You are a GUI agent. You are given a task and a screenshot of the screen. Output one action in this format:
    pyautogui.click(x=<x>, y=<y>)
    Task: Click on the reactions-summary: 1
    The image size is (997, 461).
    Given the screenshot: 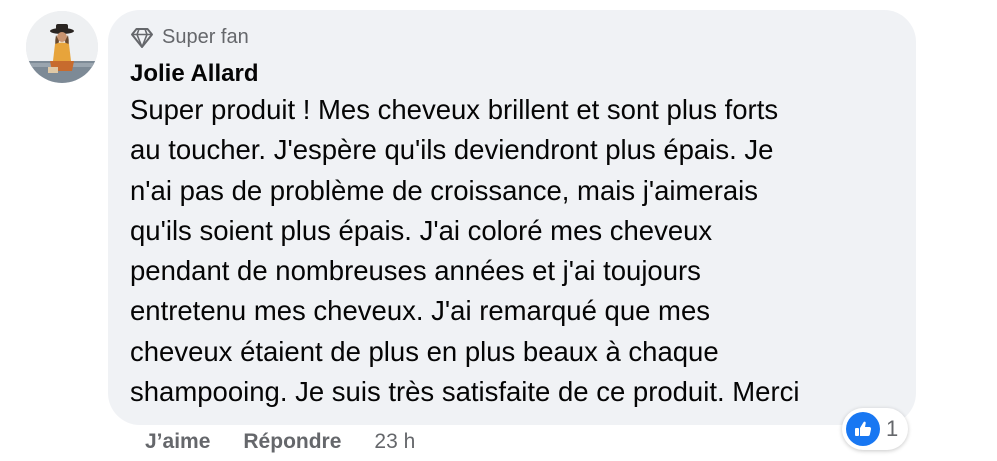 What is the action you would take?
    pyautogui.click(x=875, y=429)
    